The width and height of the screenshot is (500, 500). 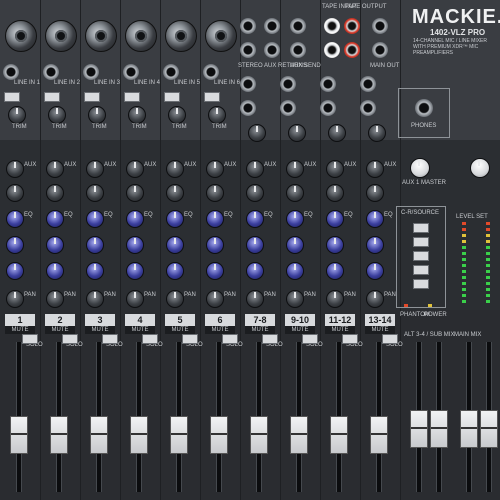 What do you see at coordinates (424, 108) in the screenshot?
I see `phones-jack` at bounding box center [424, 108].